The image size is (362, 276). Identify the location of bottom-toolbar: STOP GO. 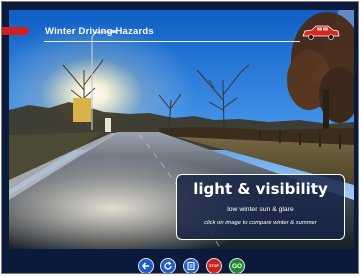
(180, 265).